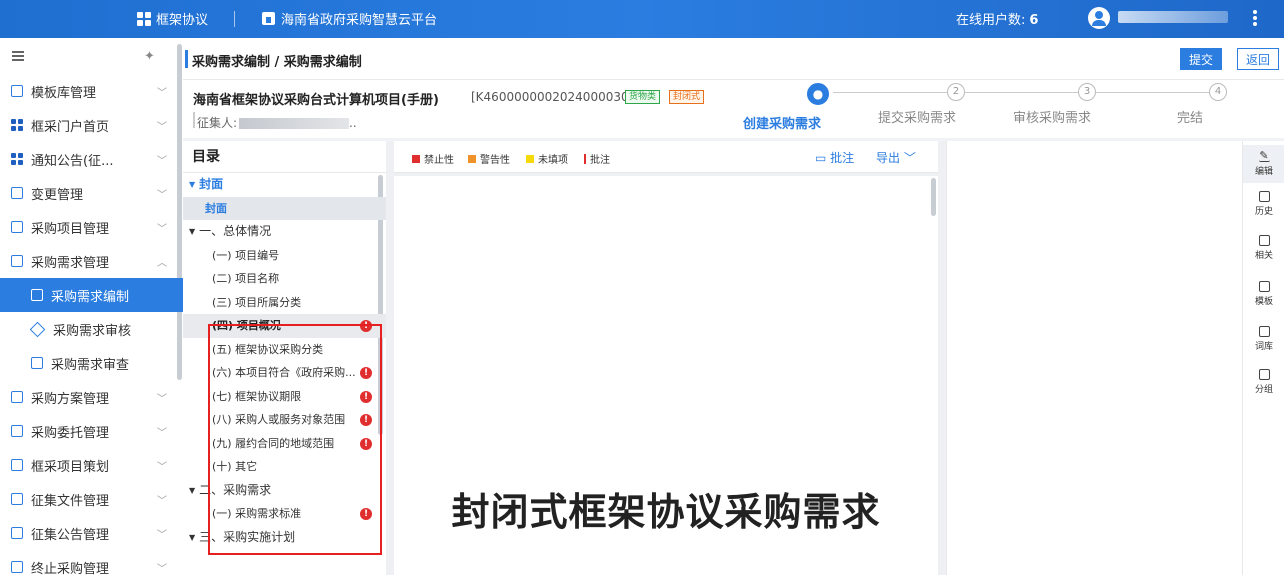 Image resolution: width=1284 pixels, height=575 pixels. What do you see at coordinates (284, 538) in the screenshot?
I see `toc-section-implementation: ▼ 三、采购实施计划` at bounding box center [284, 538].